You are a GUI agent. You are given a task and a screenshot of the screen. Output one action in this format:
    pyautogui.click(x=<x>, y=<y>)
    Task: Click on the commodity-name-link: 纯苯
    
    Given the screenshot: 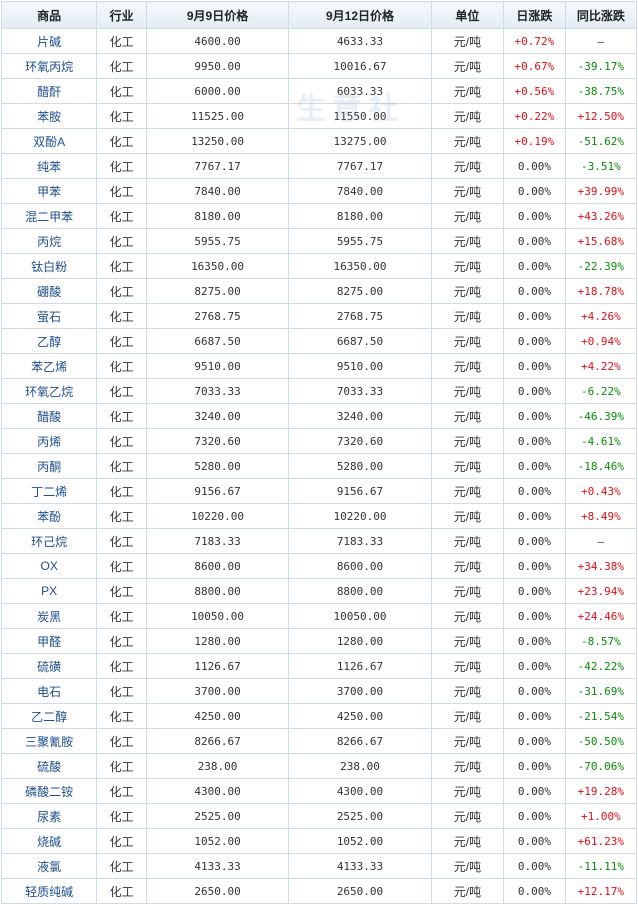 What is the action you would take?
    pyautogui.click(x=49, y=166)
    